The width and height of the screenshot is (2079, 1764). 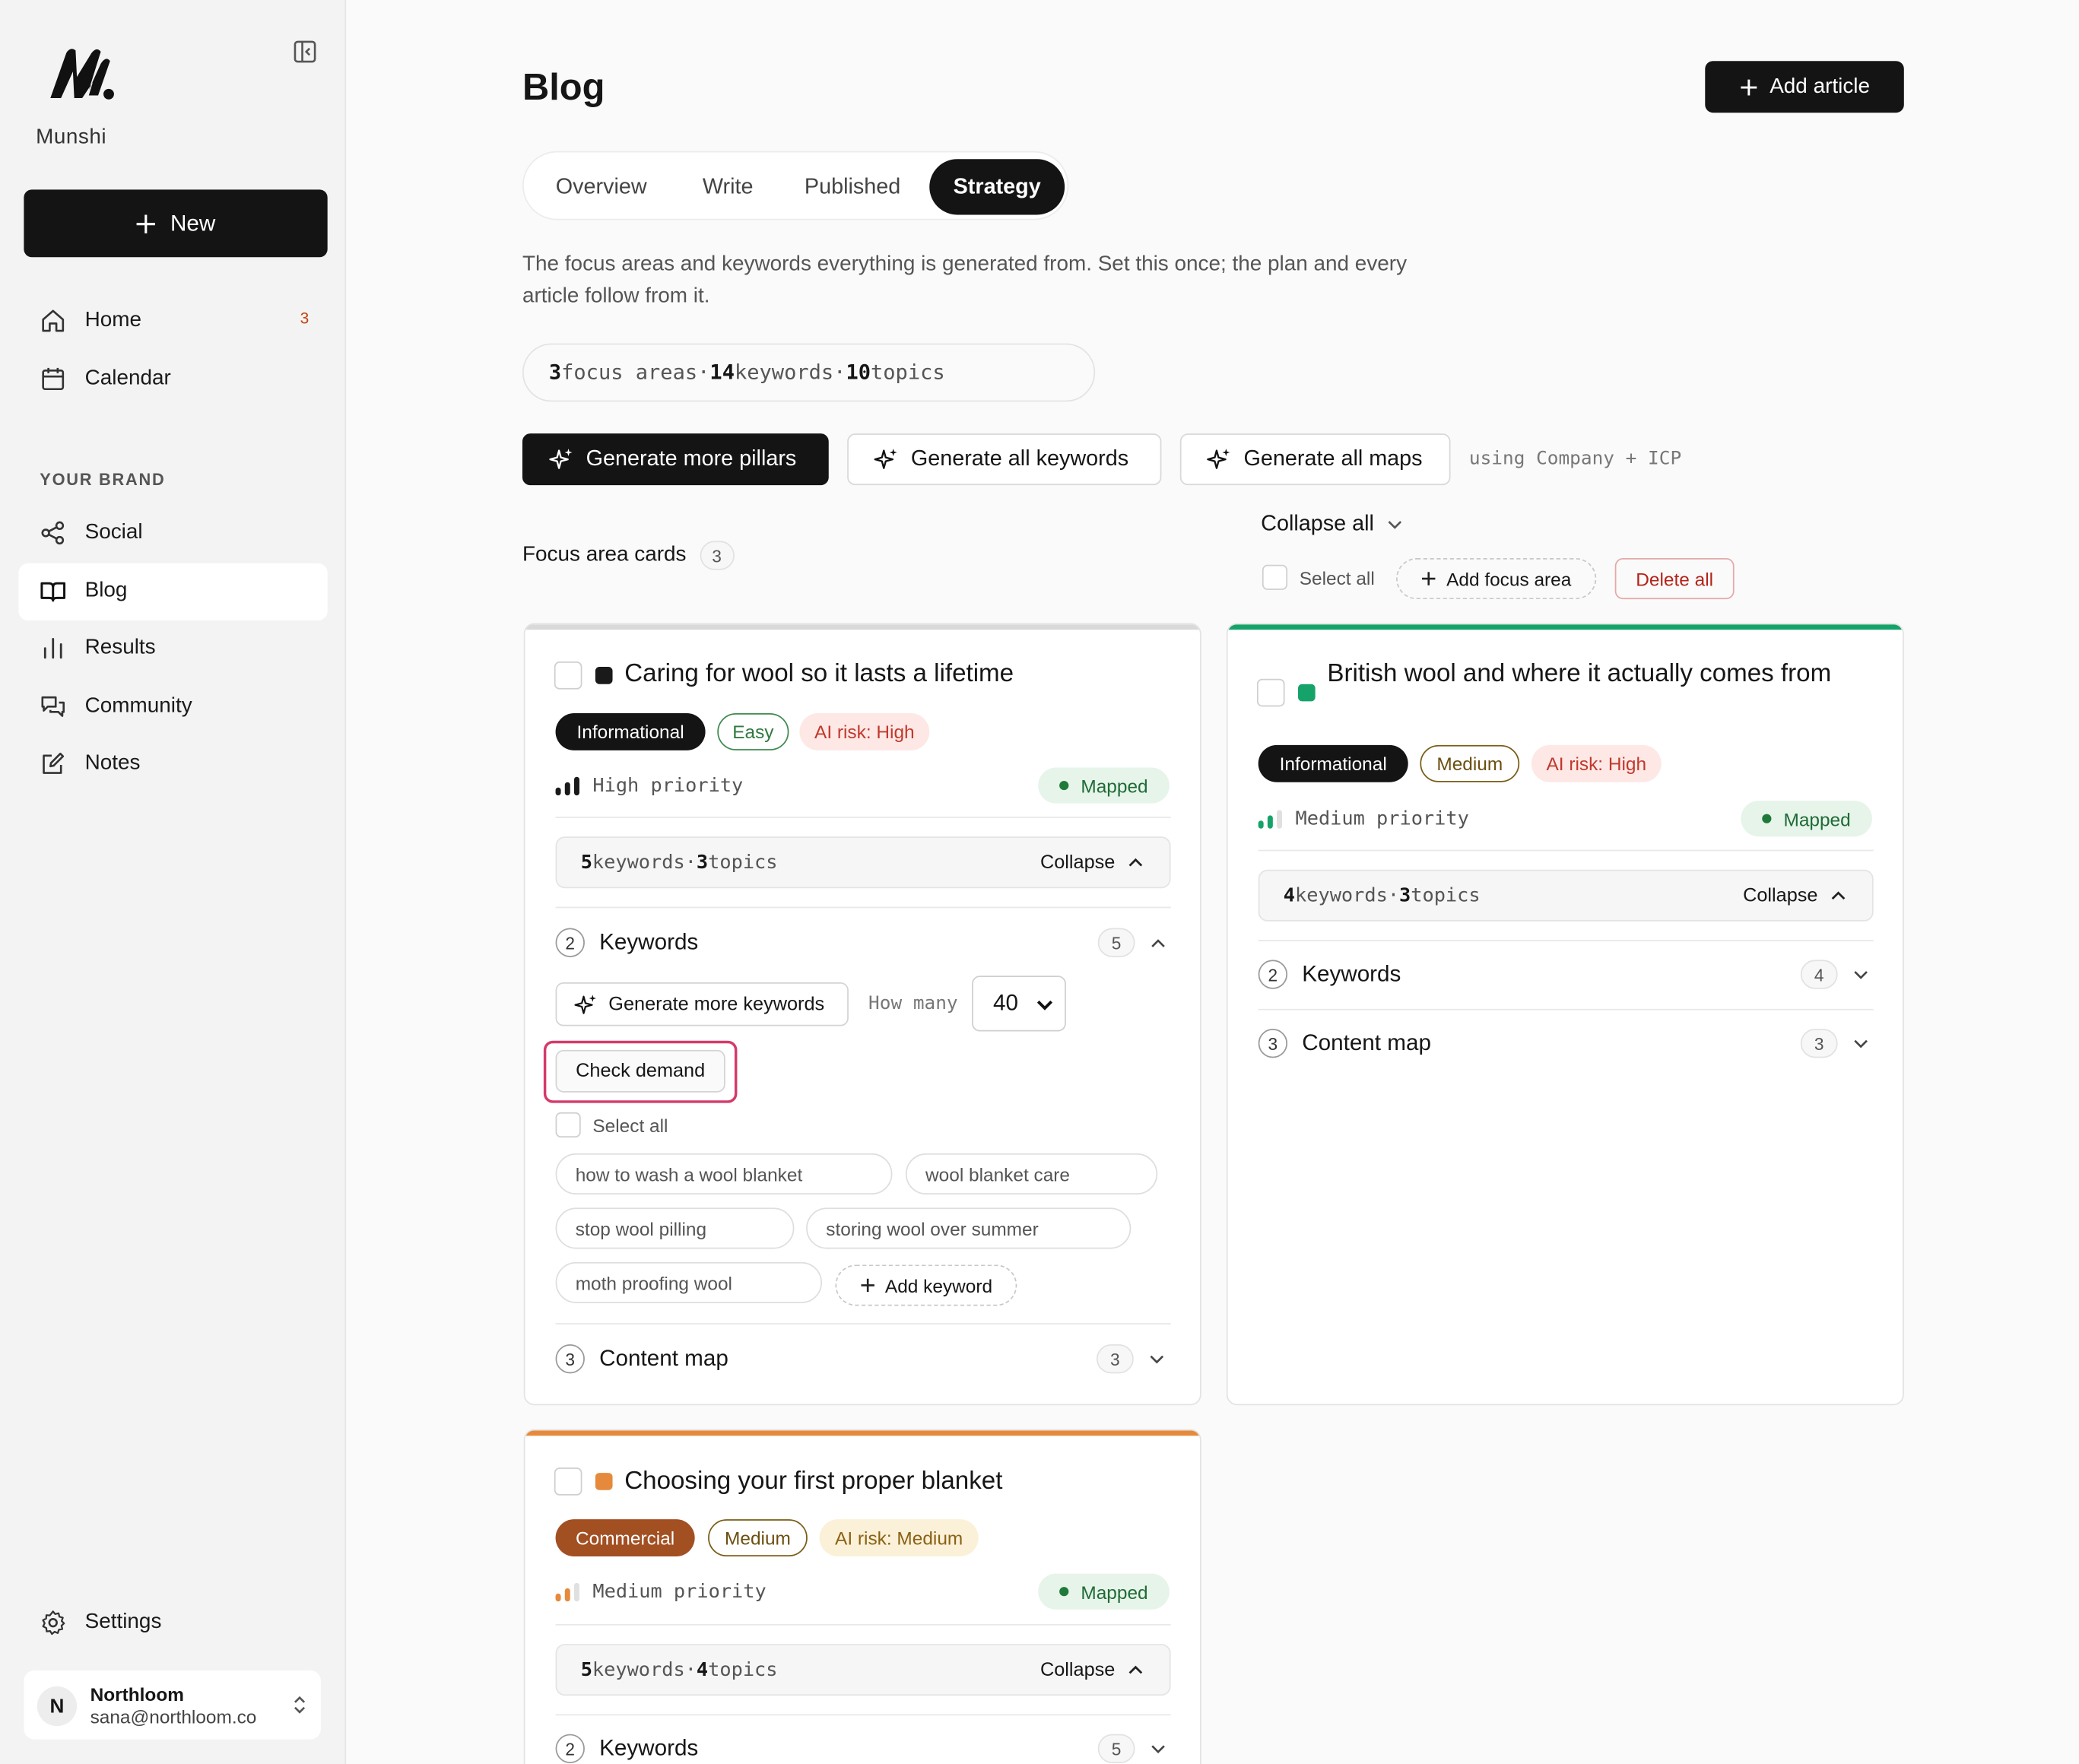 I want to click on priority-label: Medium priority, so click(x=1382, y=819).